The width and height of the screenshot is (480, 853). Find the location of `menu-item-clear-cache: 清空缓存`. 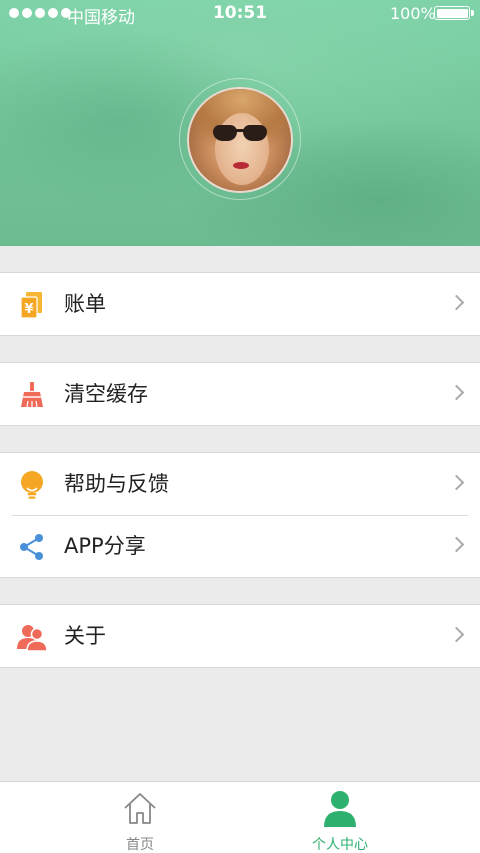

menu-item-clear-cache: 清空缓存 is located at coordinates (240, 394).